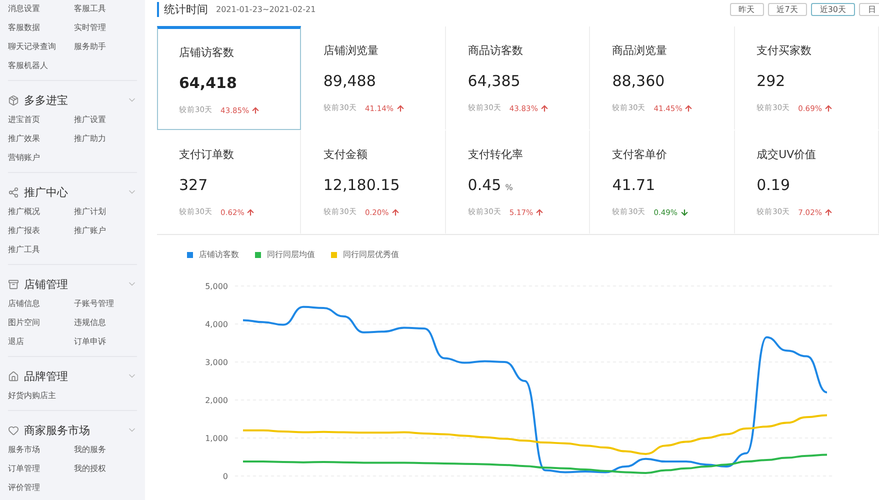 The width and height of the screenshot is (879, 500). What do you see at coordinates (771, 81) in the screenshot?
I see `metric-value: 292` at bounding box center [771, 81].